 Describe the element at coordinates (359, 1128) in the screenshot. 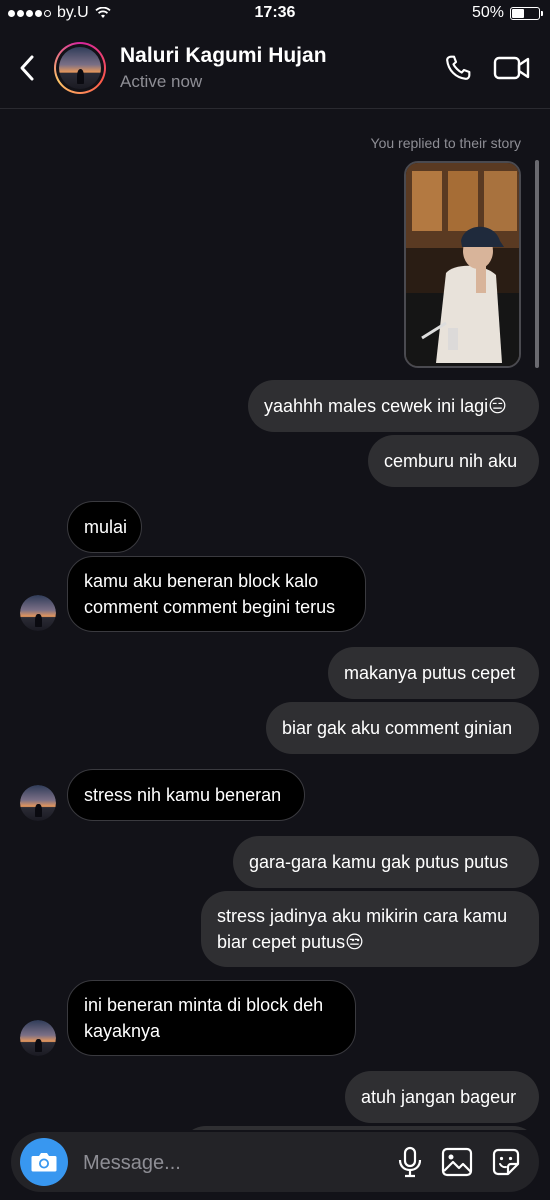

I see `message-bubble-outgoing-partial` at that location.